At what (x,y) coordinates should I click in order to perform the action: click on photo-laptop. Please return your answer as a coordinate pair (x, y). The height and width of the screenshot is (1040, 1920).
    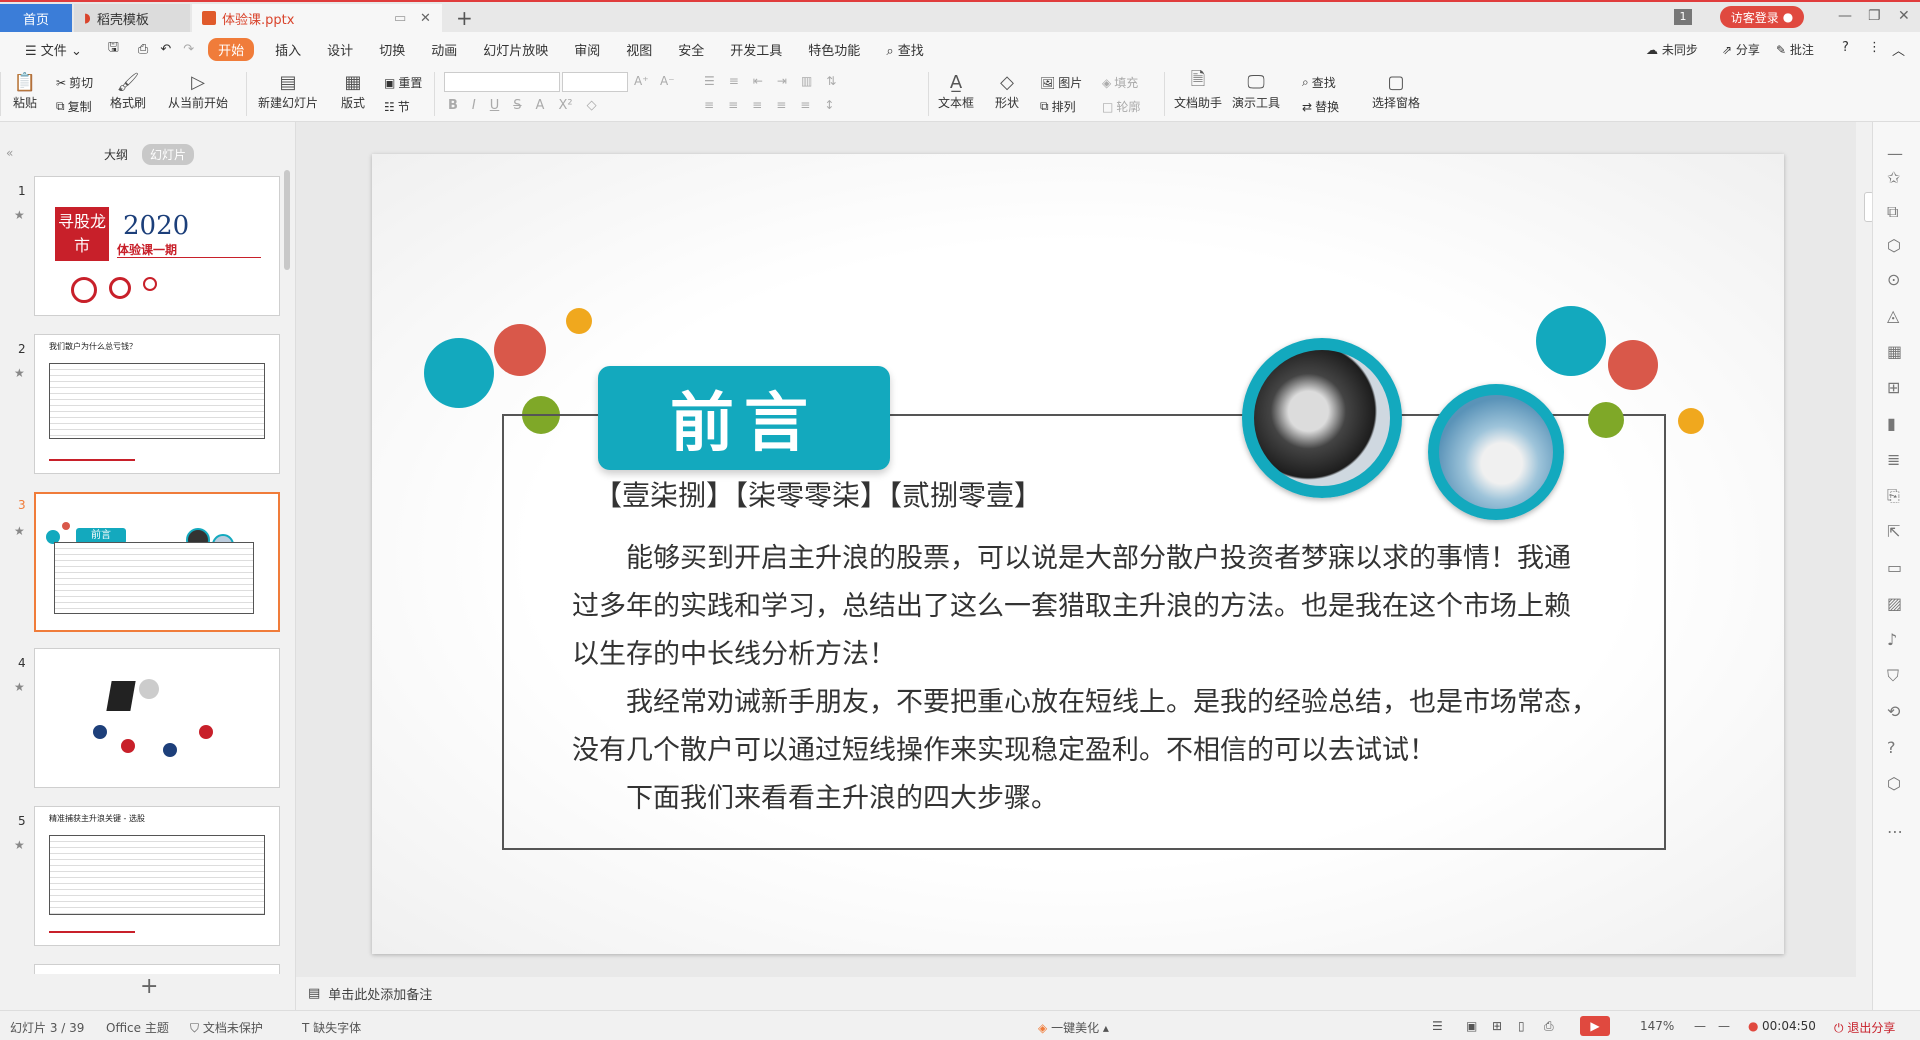
    Looking at the image, I should click on (1496, 452).